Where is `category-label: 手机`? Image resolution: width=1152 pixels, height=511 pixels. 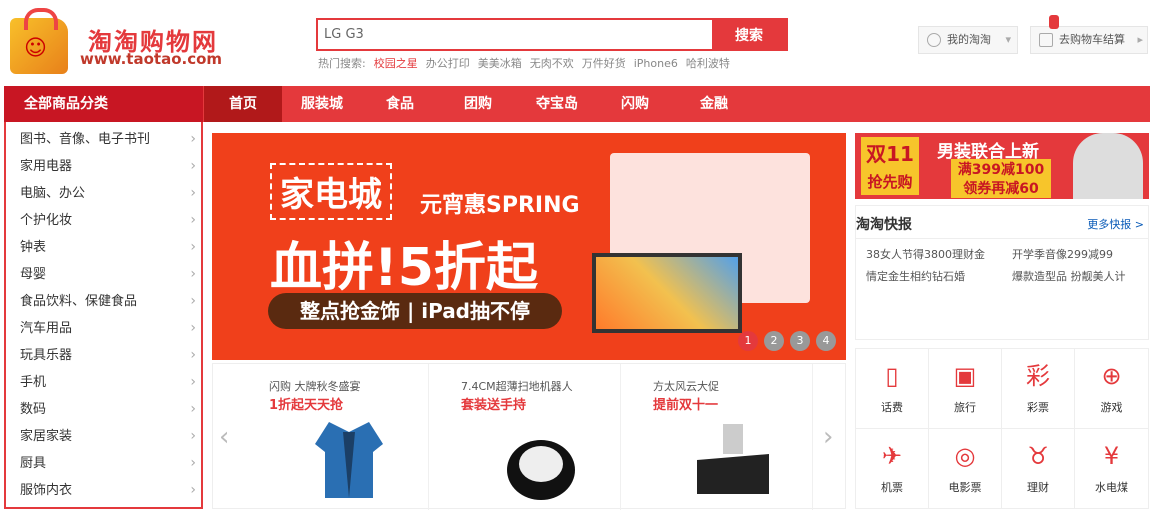
category-label: 手机 is located at coordinates (33, 382).